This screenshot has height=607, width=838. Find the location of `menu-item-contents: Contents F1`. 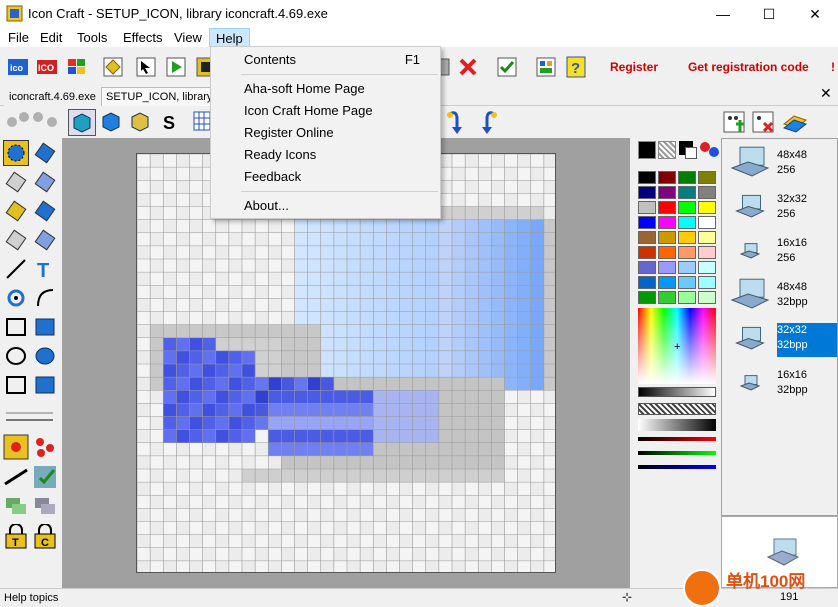

menu-item-contents: Contents F1 is located at coordinates (325, 60).